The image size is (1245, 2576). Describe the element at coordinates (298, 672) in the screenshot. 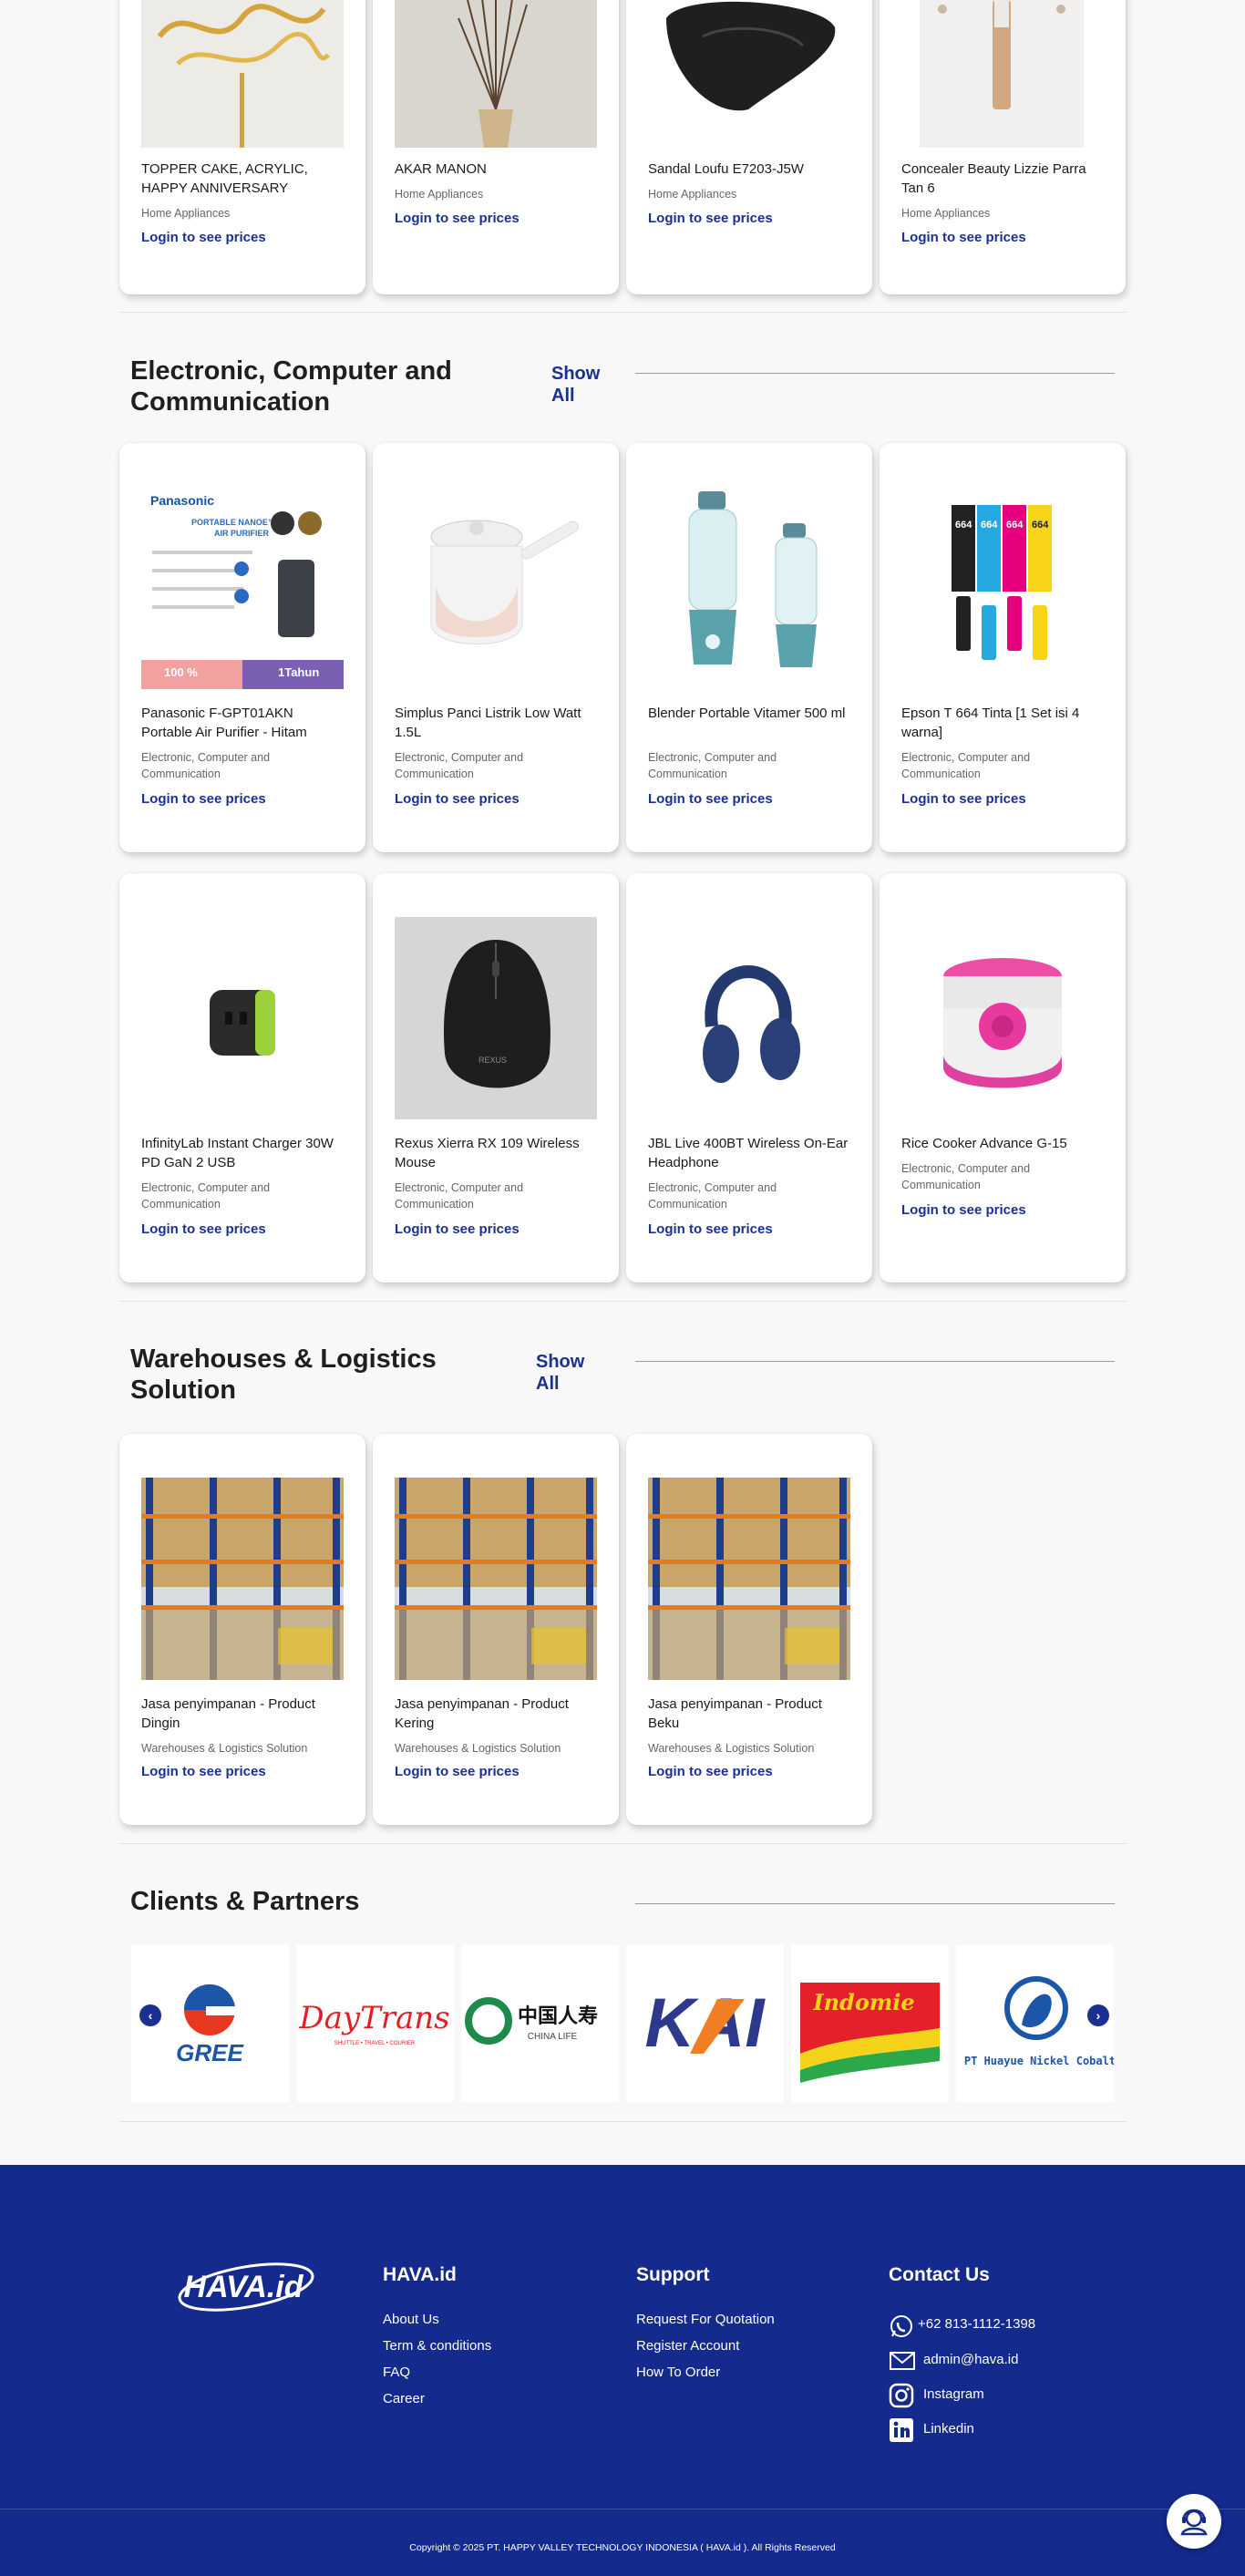

I see `svg-text: 1Tahun` at that location.